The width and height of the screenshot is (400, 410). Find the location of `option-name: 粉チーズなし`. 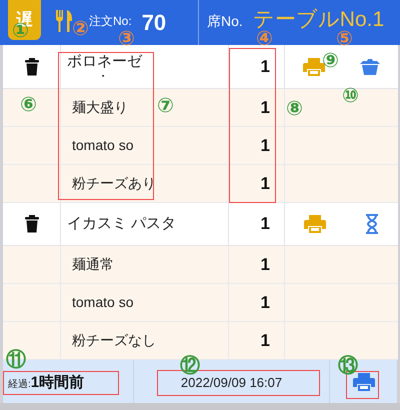

option-name: 粉チーズなし is located at coordinates (114, 340).